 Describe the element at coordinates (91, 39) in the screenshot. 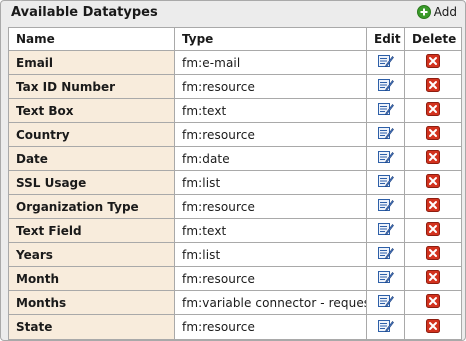

I see `column-header-name: Name` at that location.